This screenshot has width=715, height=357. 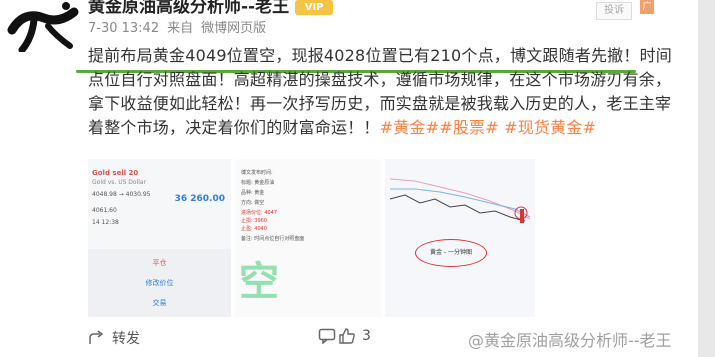 What do you see at coordinates (380, 103) in the screenshot?
I see `post-line-3: 拿下收益便如此轻松！再一次抒写历史，而实盘就是被我载入历史的人，老王主宰` at bounding box center [380, 103].